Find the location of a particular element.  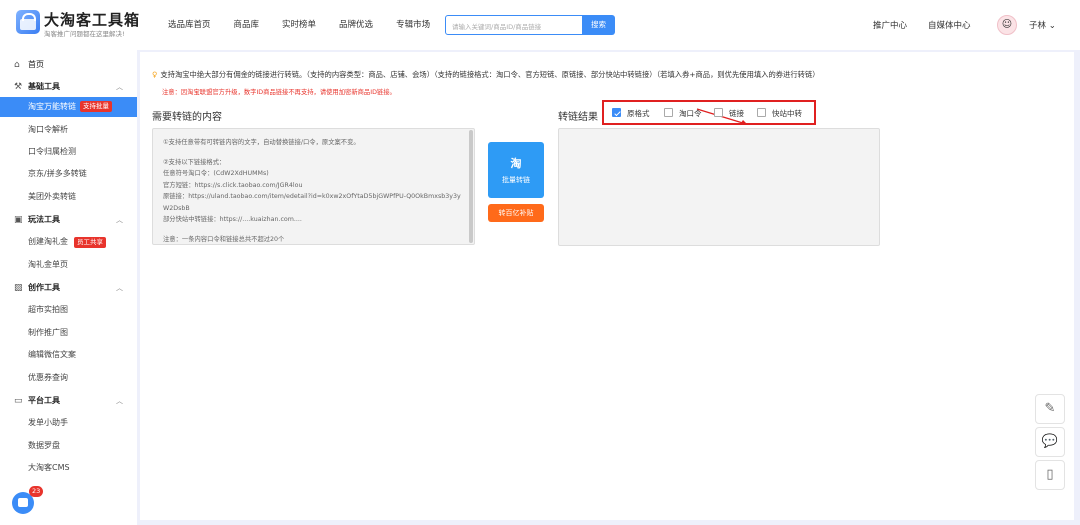

input-line: W2DsbB is located at coordinates (176, 208).